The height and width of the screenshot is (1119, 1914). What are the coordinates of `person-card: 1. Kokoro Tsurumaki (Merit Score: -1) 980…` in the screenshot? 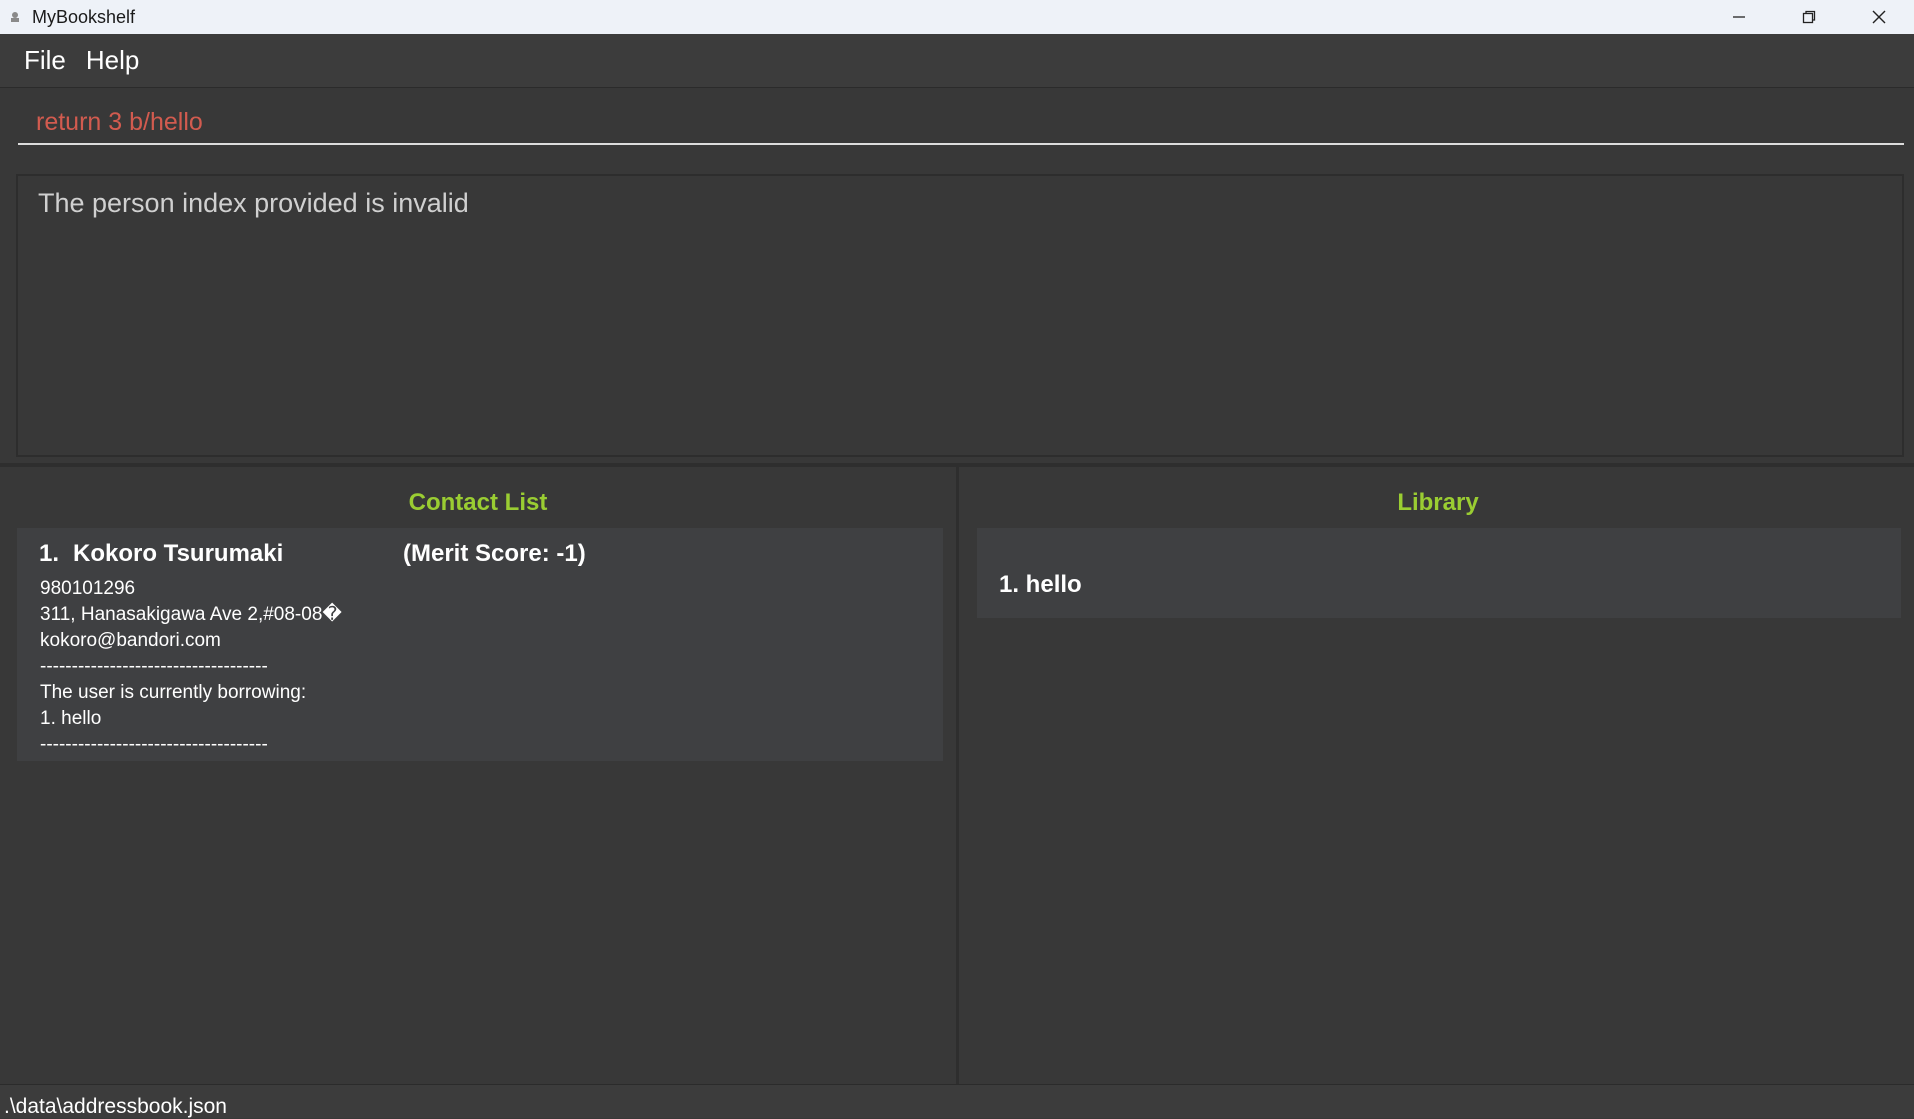 It's located at (480, 644).